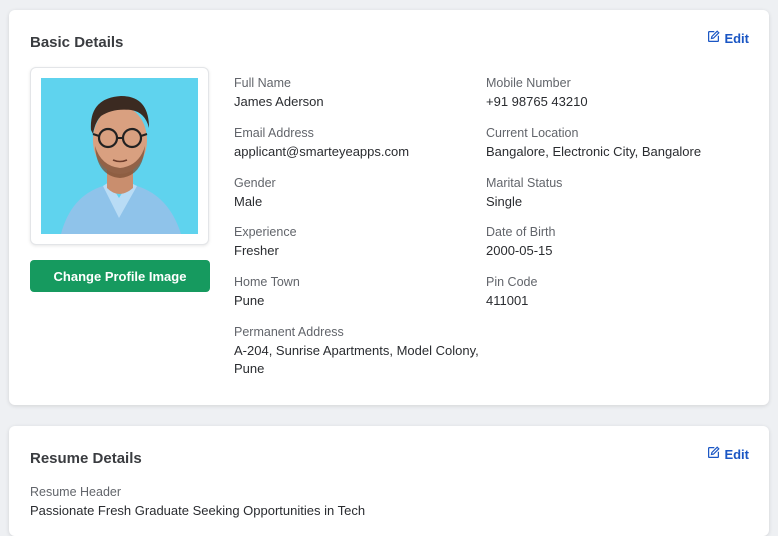 This screenshot has width=778, height=536. I want to click on basic-details-title: Basic Details, so click(77, 42).